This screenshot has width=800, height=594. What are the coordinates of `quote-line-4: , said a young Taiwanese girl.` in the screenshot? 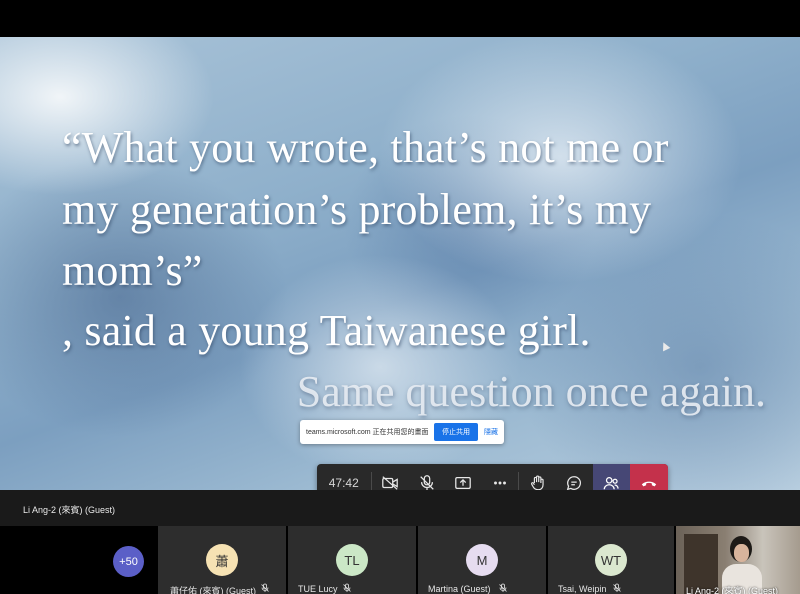 It's located at (326, 330).